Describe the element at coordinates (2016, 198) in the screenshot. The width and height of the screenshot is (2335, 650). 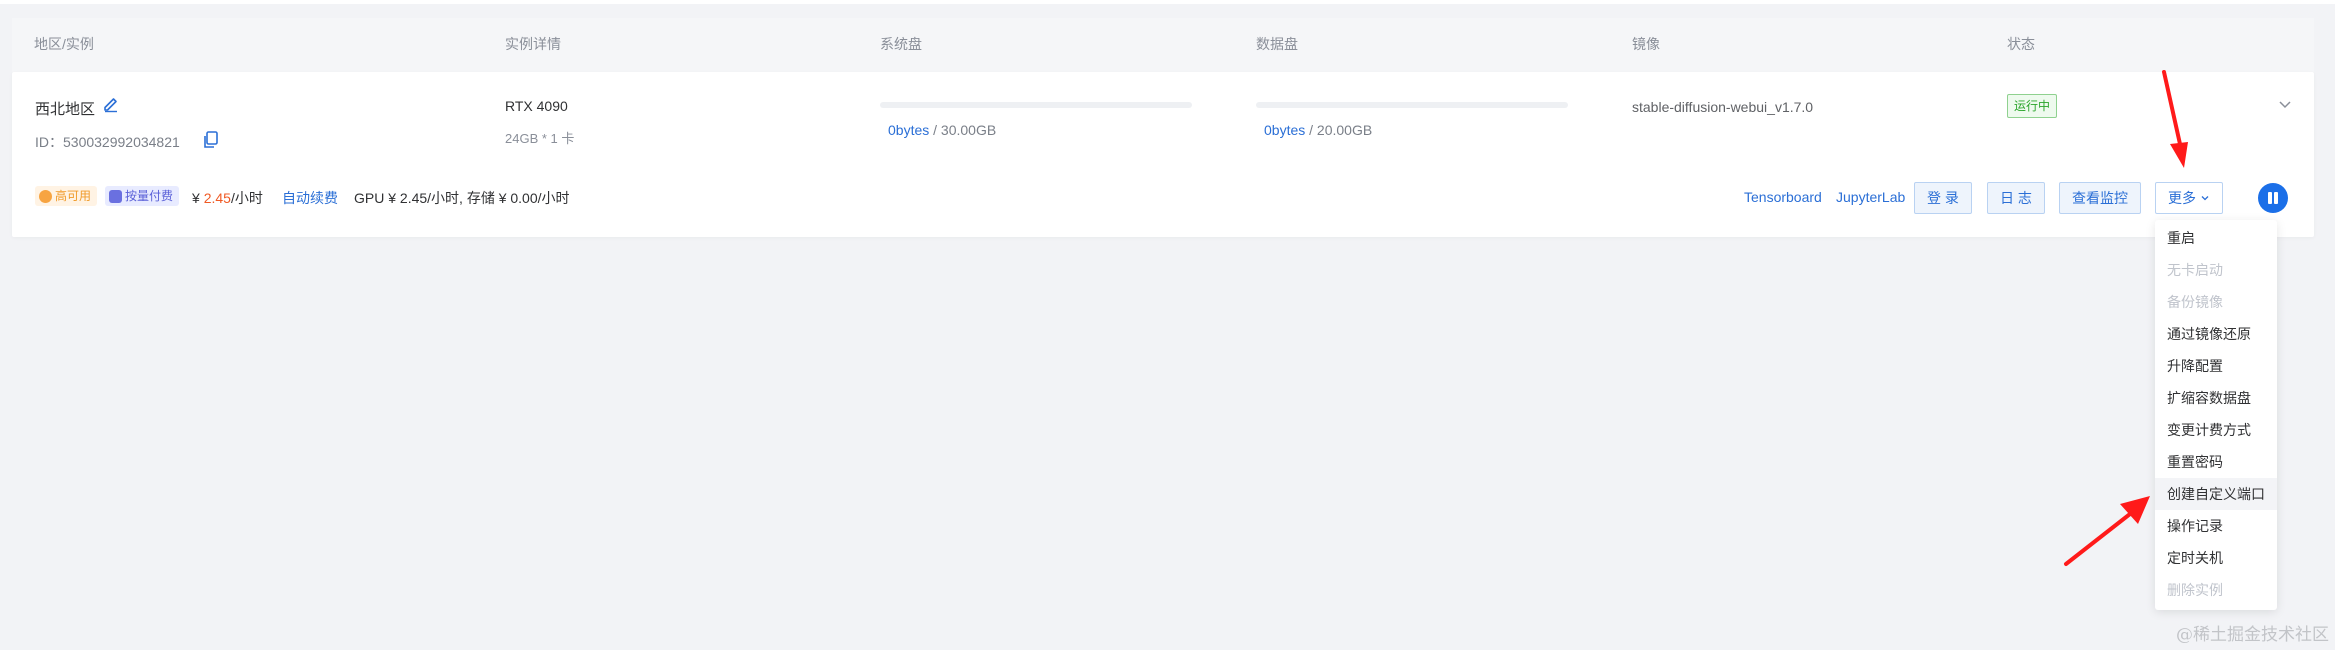
I see `logs-button: 日 志` at that location.